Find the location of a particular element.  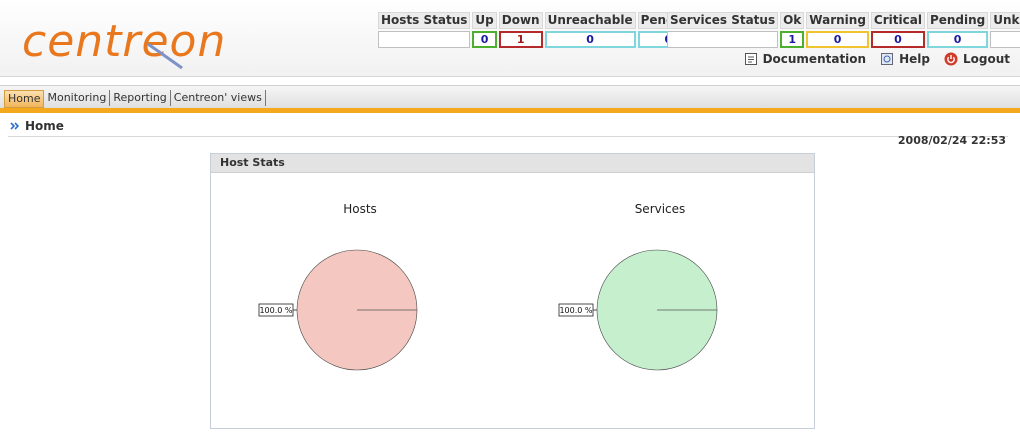

hosts-unreachable-count: 0 is located at coordinates (590, 39).